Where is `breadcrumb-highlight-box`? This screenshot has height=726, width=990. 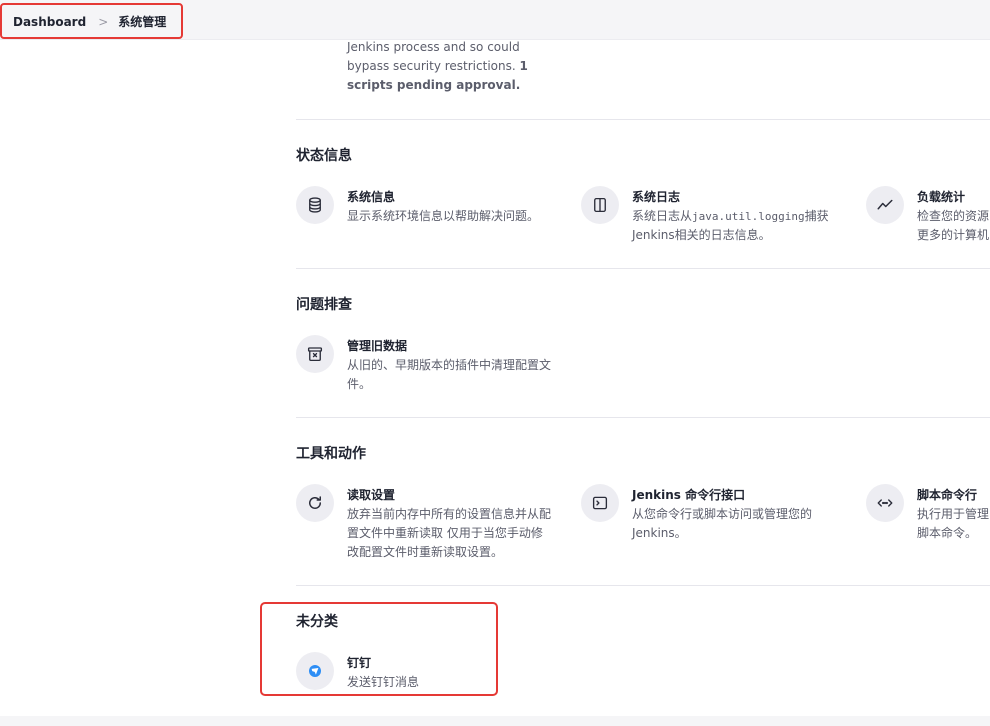 breadcrumb-highlight-box is located at coordinates (91, 21).